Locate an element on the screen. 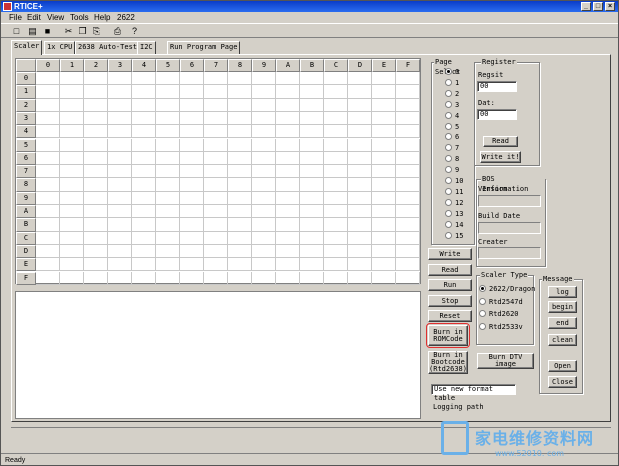 The image size is (619, 466). print-icon: ⎙ is located at coordinates (117, 31).